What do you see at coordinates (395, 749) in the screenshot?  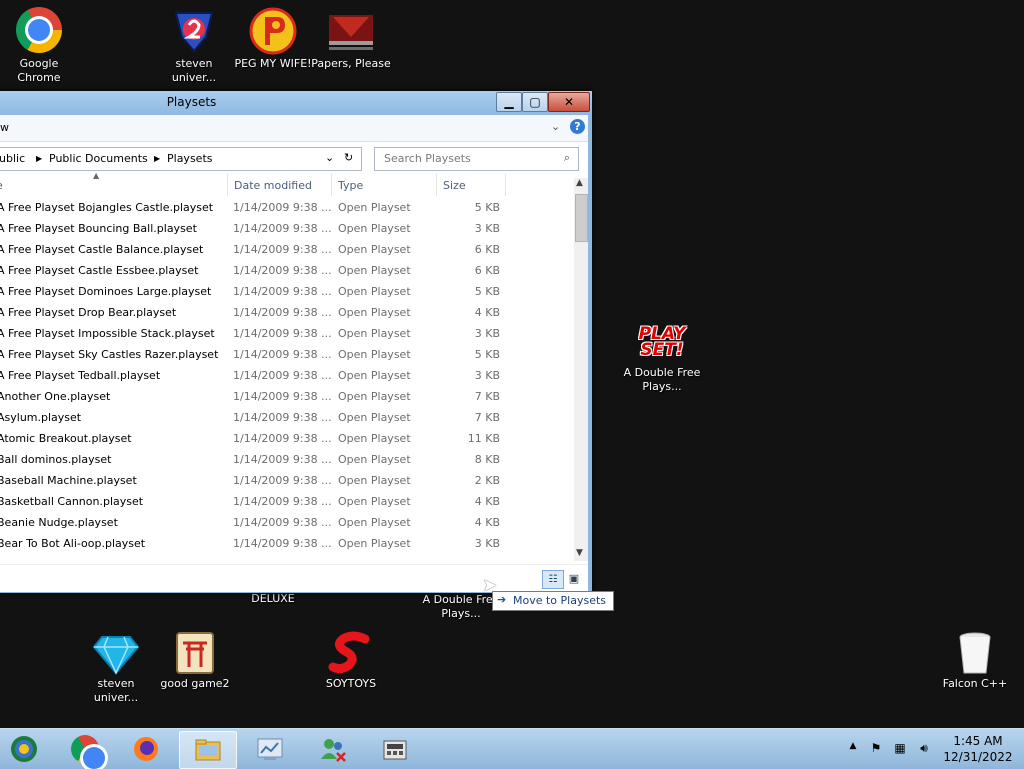 I see `taskbar-app` at bounding box center [395, 749].